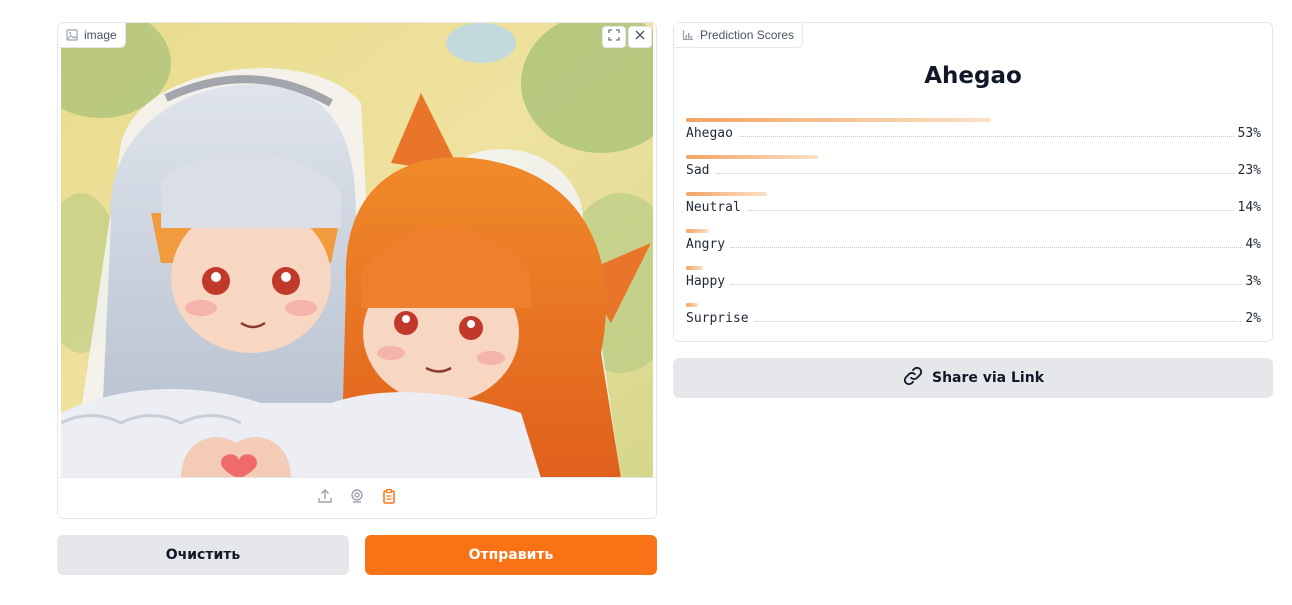 The image size is (1292, 605). I want to click on top-prediction-label: Ahegao, so click(973, 76).